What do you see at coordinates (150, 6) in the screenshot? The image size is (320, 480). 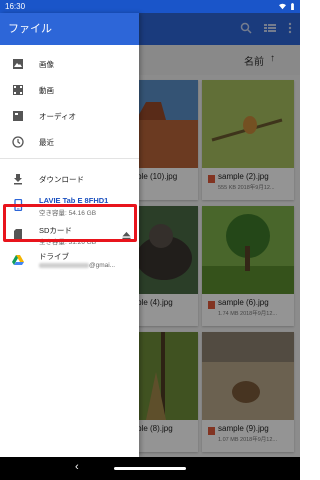 I see `status-bar: 16:30` at bounding box center [150, 6].